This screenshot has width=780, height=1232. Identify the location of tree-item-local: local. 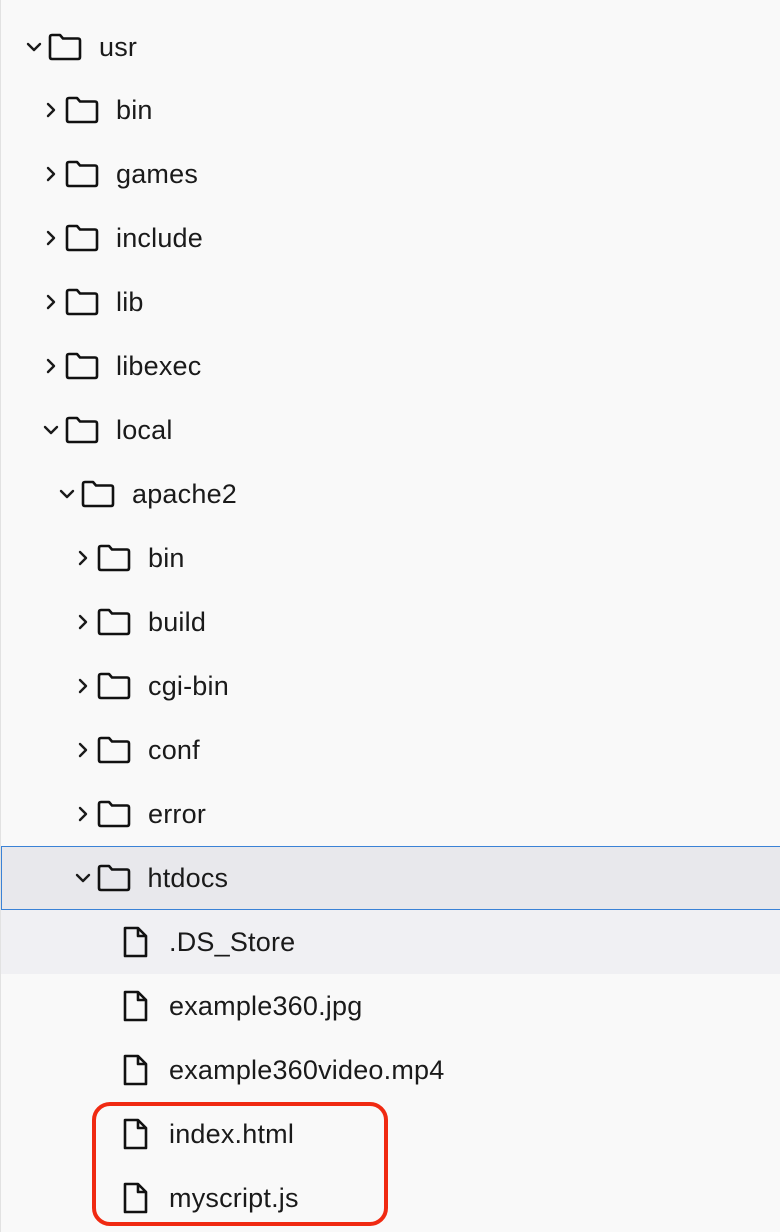
(390, 430).